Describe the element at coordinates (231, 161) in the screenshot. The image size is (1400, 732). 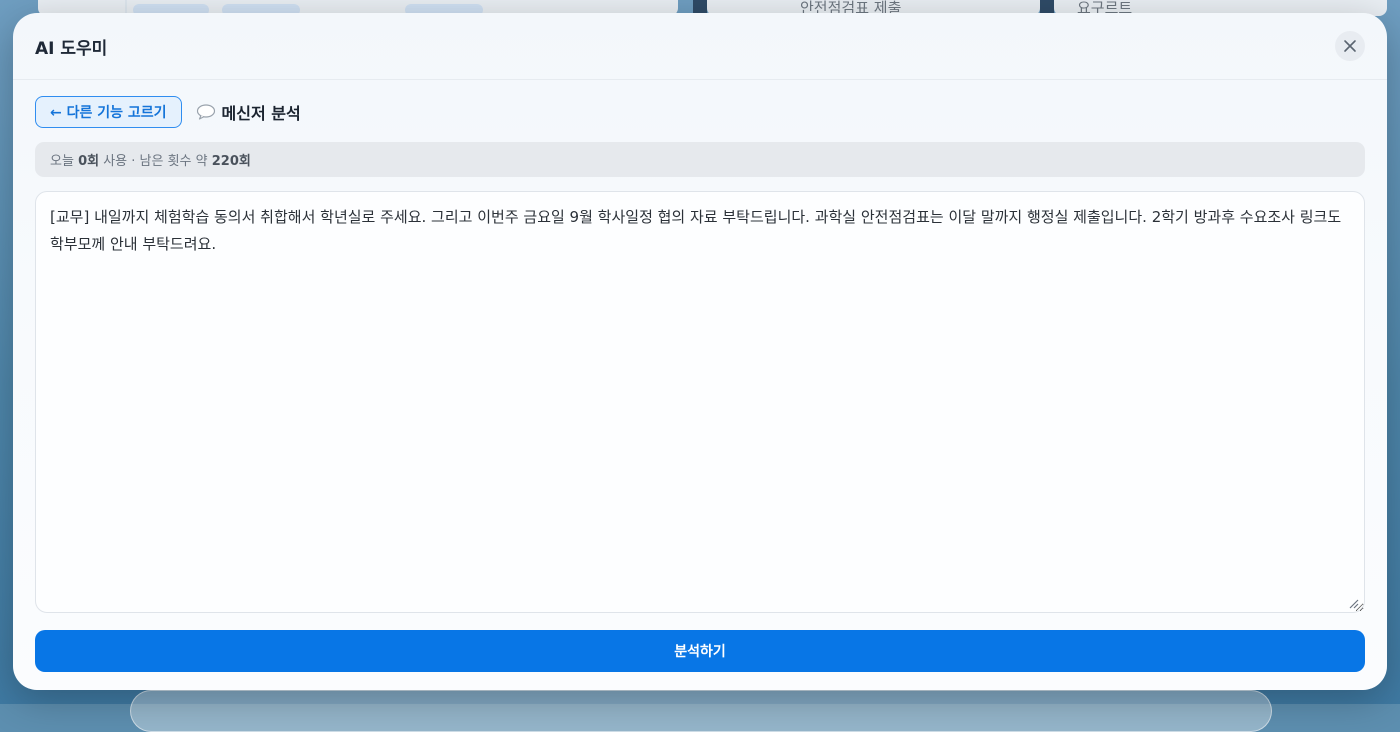
I see `usage-remaining: 220회` at that location.